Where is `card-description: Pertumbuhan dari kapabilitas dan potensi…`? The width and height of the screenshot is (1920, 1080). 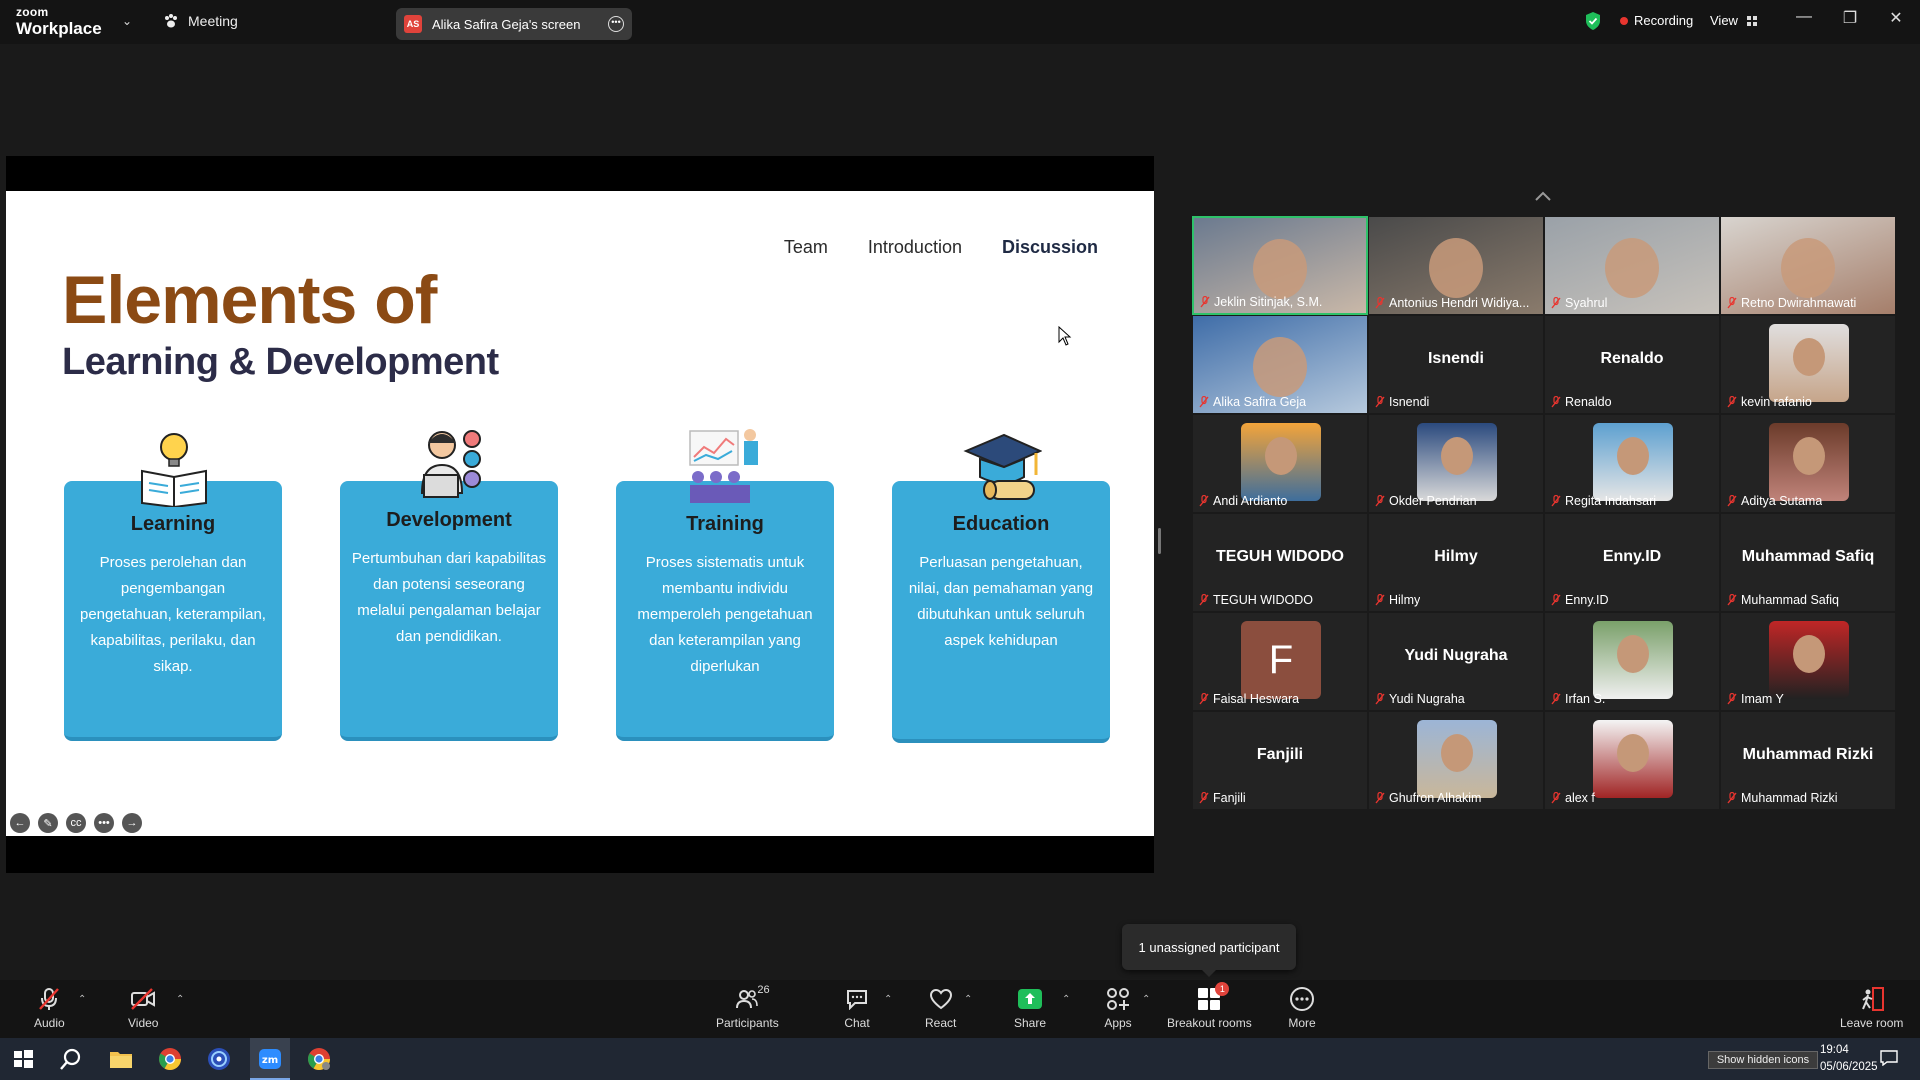
card-description: Pertumbuhan dari kapabilitas dan potensi… is located at coordinates (449, 597).